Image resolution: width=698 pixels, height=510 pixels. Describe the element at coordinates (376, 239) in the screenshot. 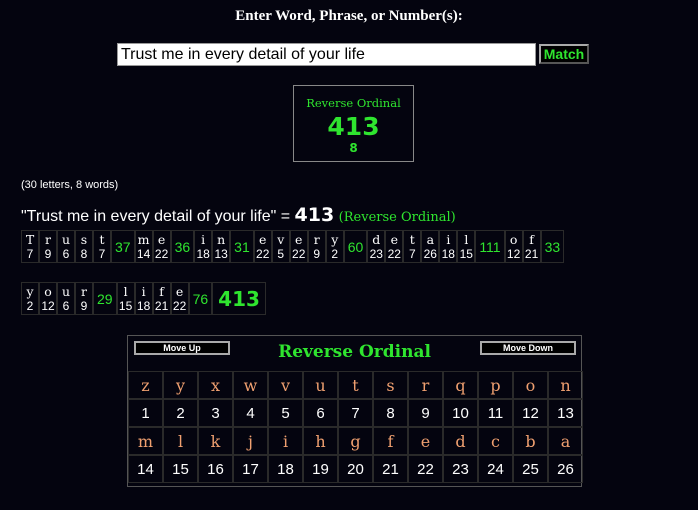

I see `letter-char: d` at that location.